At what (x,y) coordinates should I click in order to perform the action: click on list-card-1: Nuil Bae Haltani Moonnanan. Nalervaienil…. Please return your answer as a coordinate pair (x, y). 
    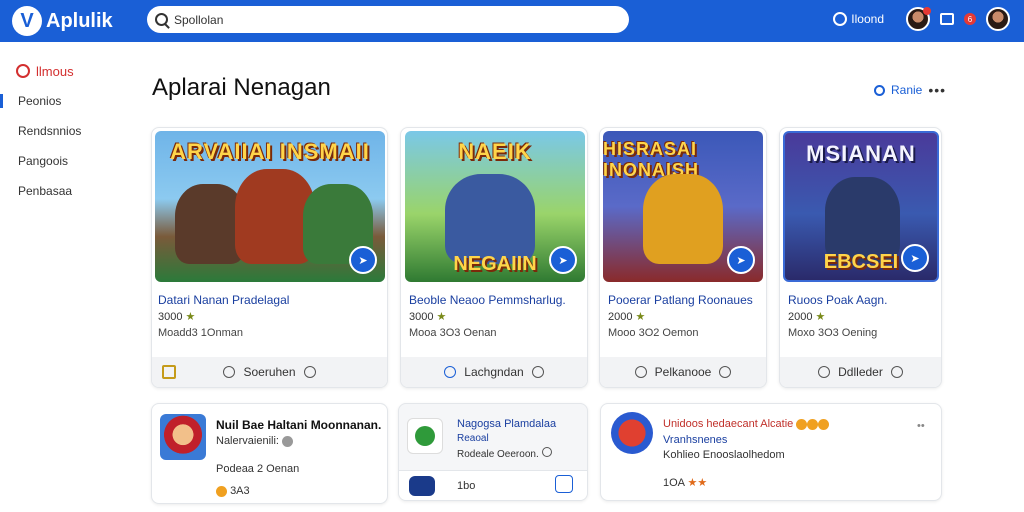
    Looking at the image, I should click on (269, 453).